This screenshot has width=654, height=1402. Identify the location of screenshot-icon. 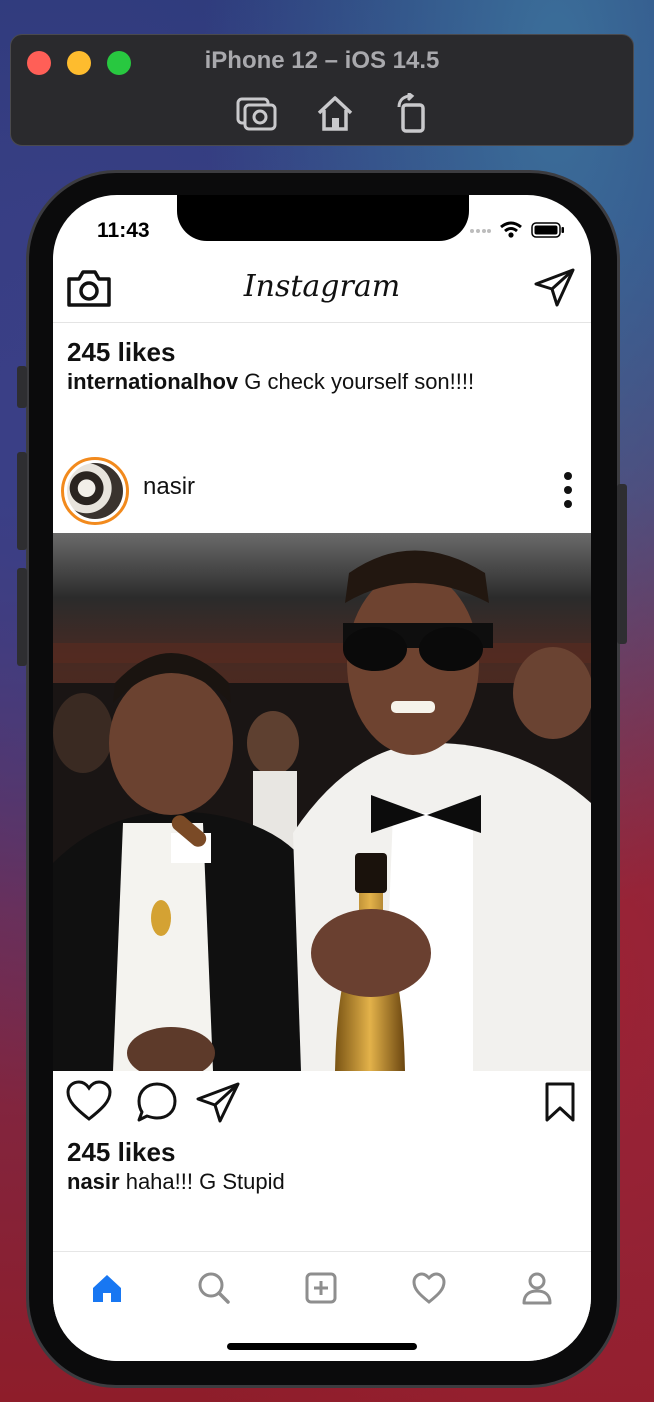
(257, 113).